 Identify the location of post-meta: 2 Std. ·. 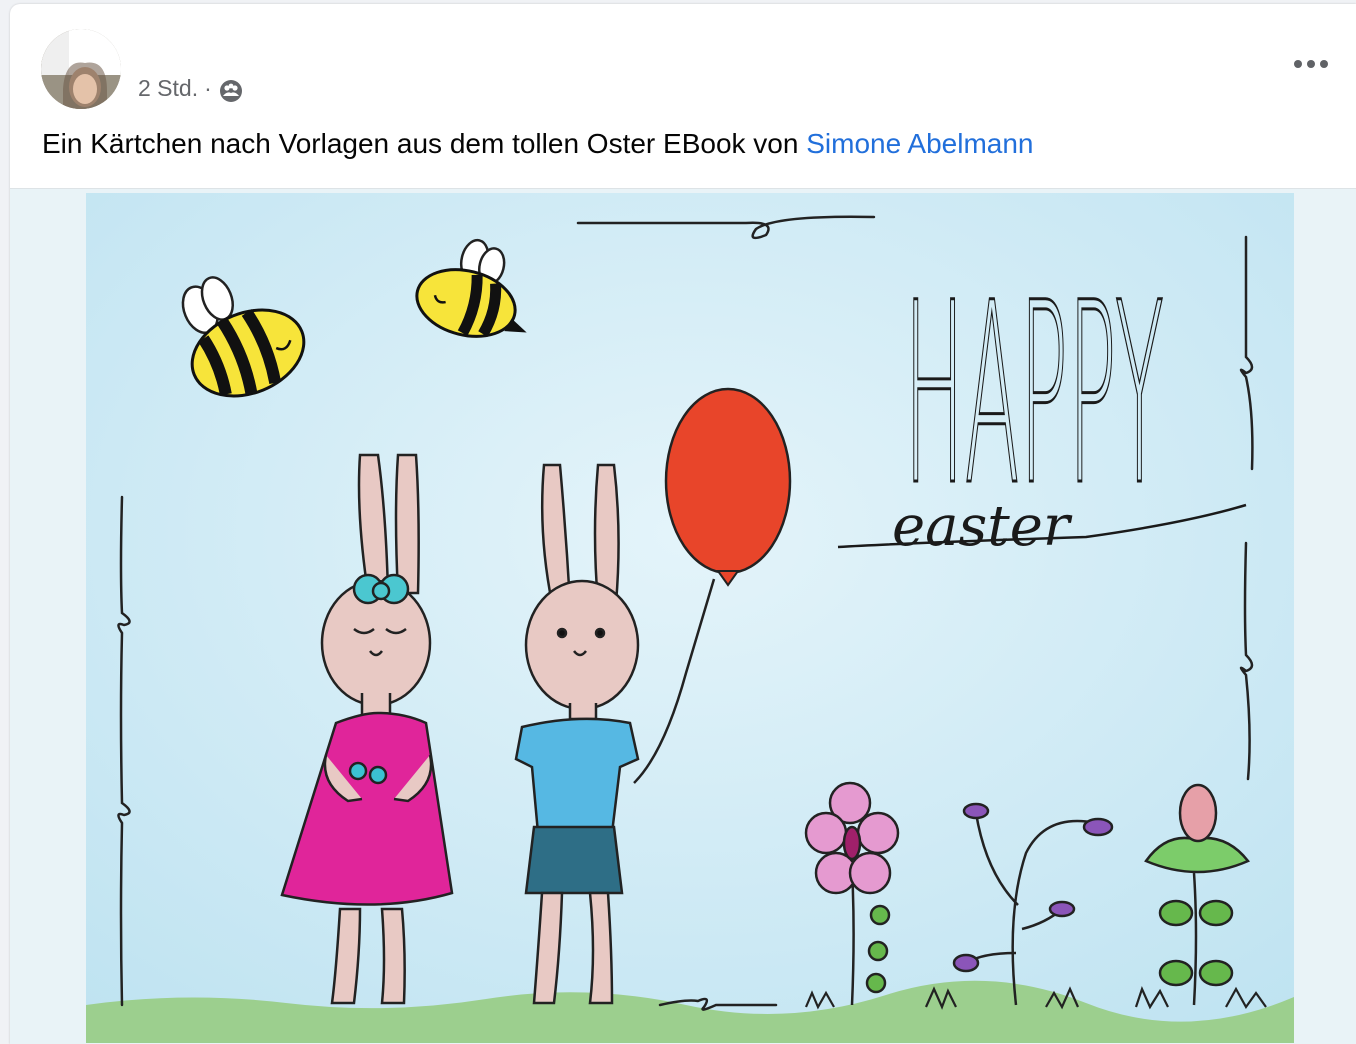
(191, 88).